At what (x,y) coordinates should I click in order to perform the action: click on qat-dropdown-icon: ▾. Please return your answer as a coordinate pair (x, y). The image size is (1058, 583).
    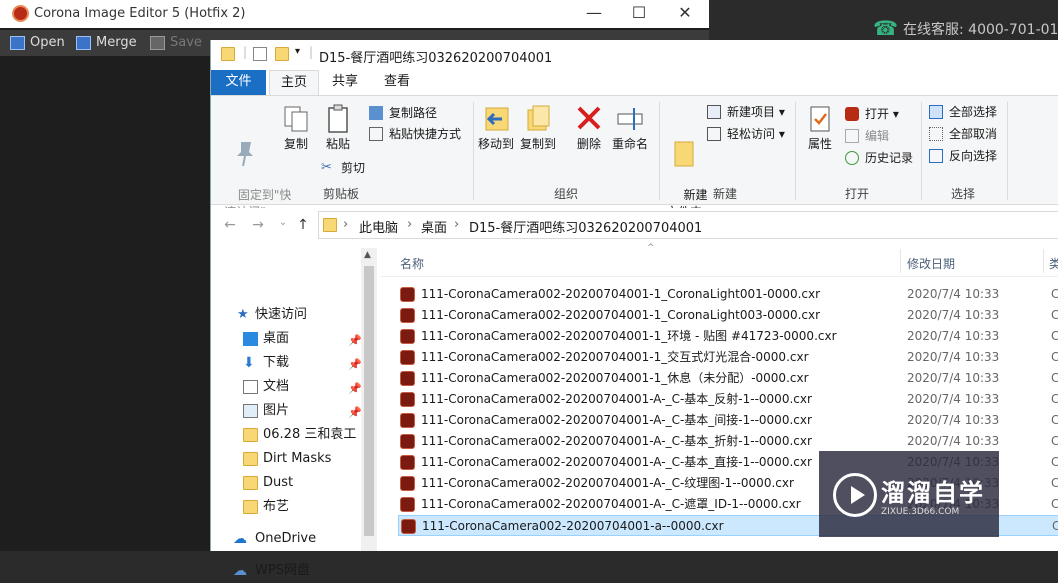
    Looking at the image, I should click on (297, 51).